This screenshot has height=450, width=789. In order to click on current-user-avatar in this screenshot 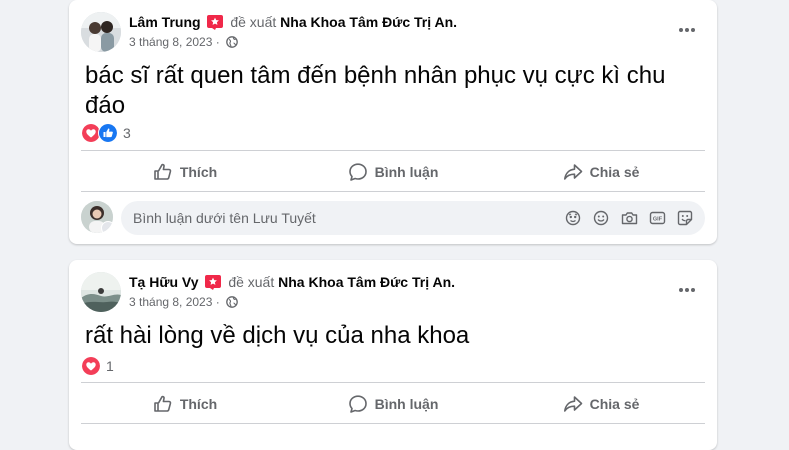, I will do `click(97, 217)`.